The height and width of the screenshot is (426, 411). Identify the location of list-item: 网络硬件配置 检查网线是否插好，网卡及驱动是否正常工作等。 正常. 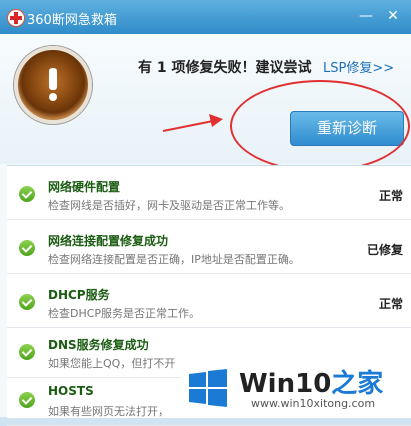
(209, 193).